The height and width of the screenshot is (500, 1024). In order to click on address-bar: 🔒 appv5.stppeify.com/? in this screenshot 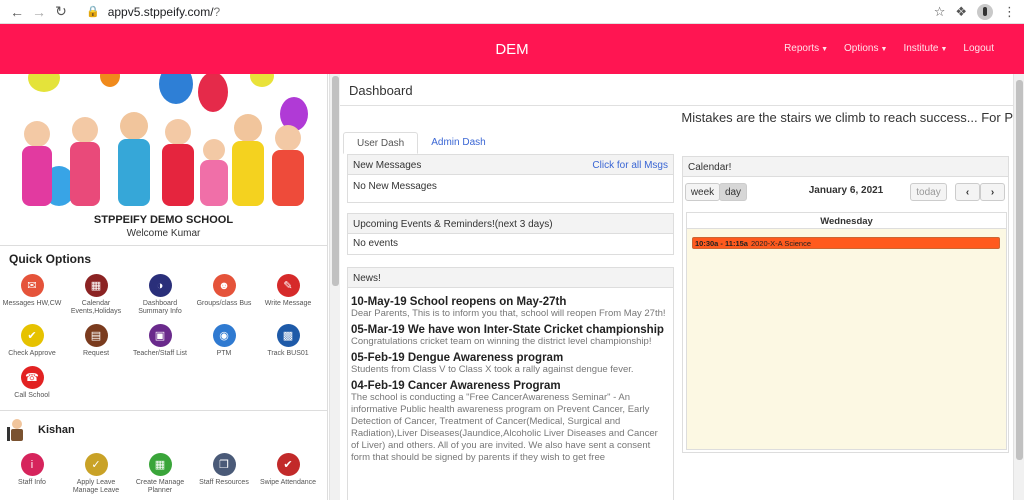, I will do `click(153, 12)`.